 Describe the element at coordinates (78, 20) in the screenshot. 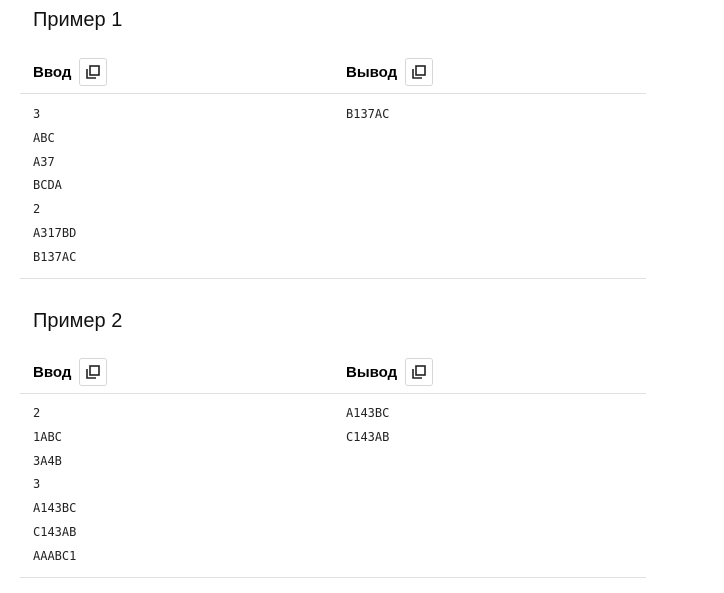

I see `example-title: Пример 1` at that location.